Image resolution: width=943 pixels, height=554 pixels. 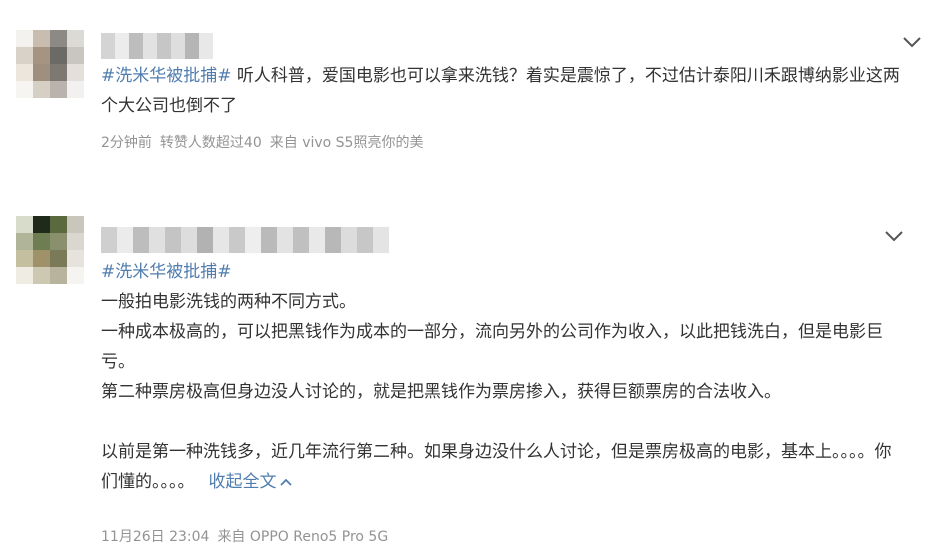 I want to click on collapse-button: 收起全文, so click(x=251, y=482).